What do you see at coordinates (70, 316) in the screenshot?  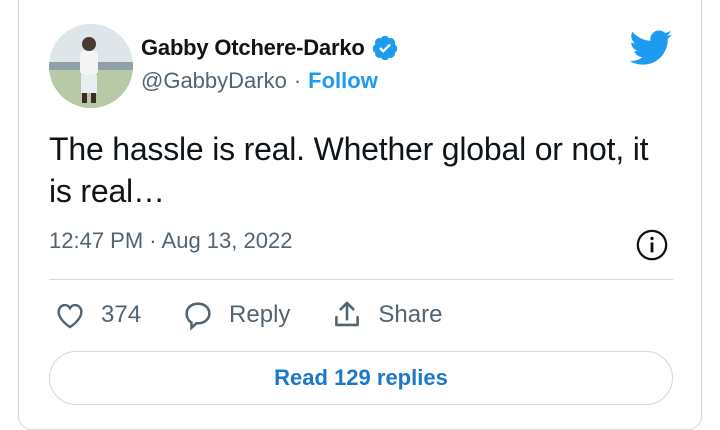 I see `heart-icon` at bounding box center [70, 316].